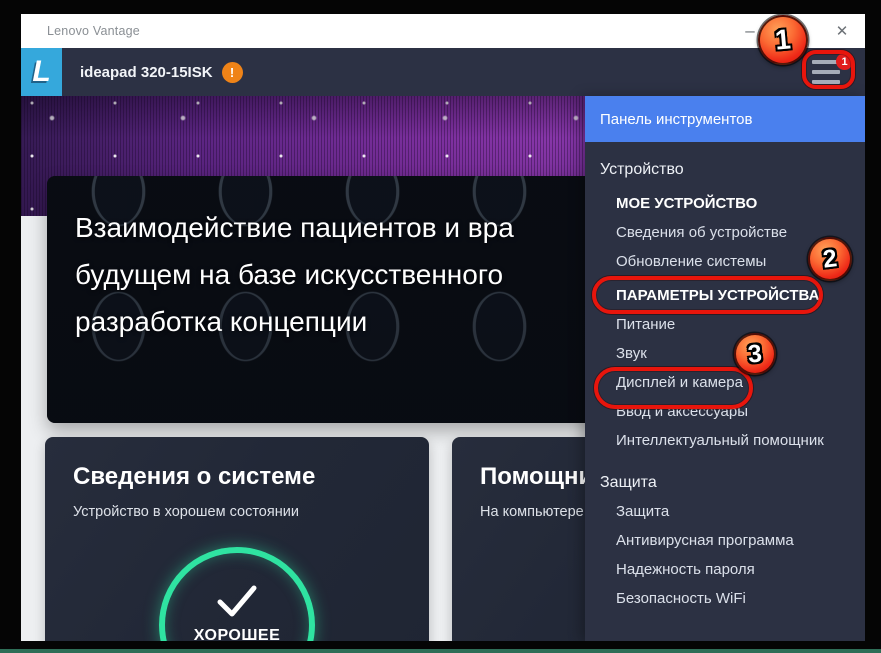 This screenshot has width=881, height=653. I want to click on annotation-step-3: 3, so click(755, 354).